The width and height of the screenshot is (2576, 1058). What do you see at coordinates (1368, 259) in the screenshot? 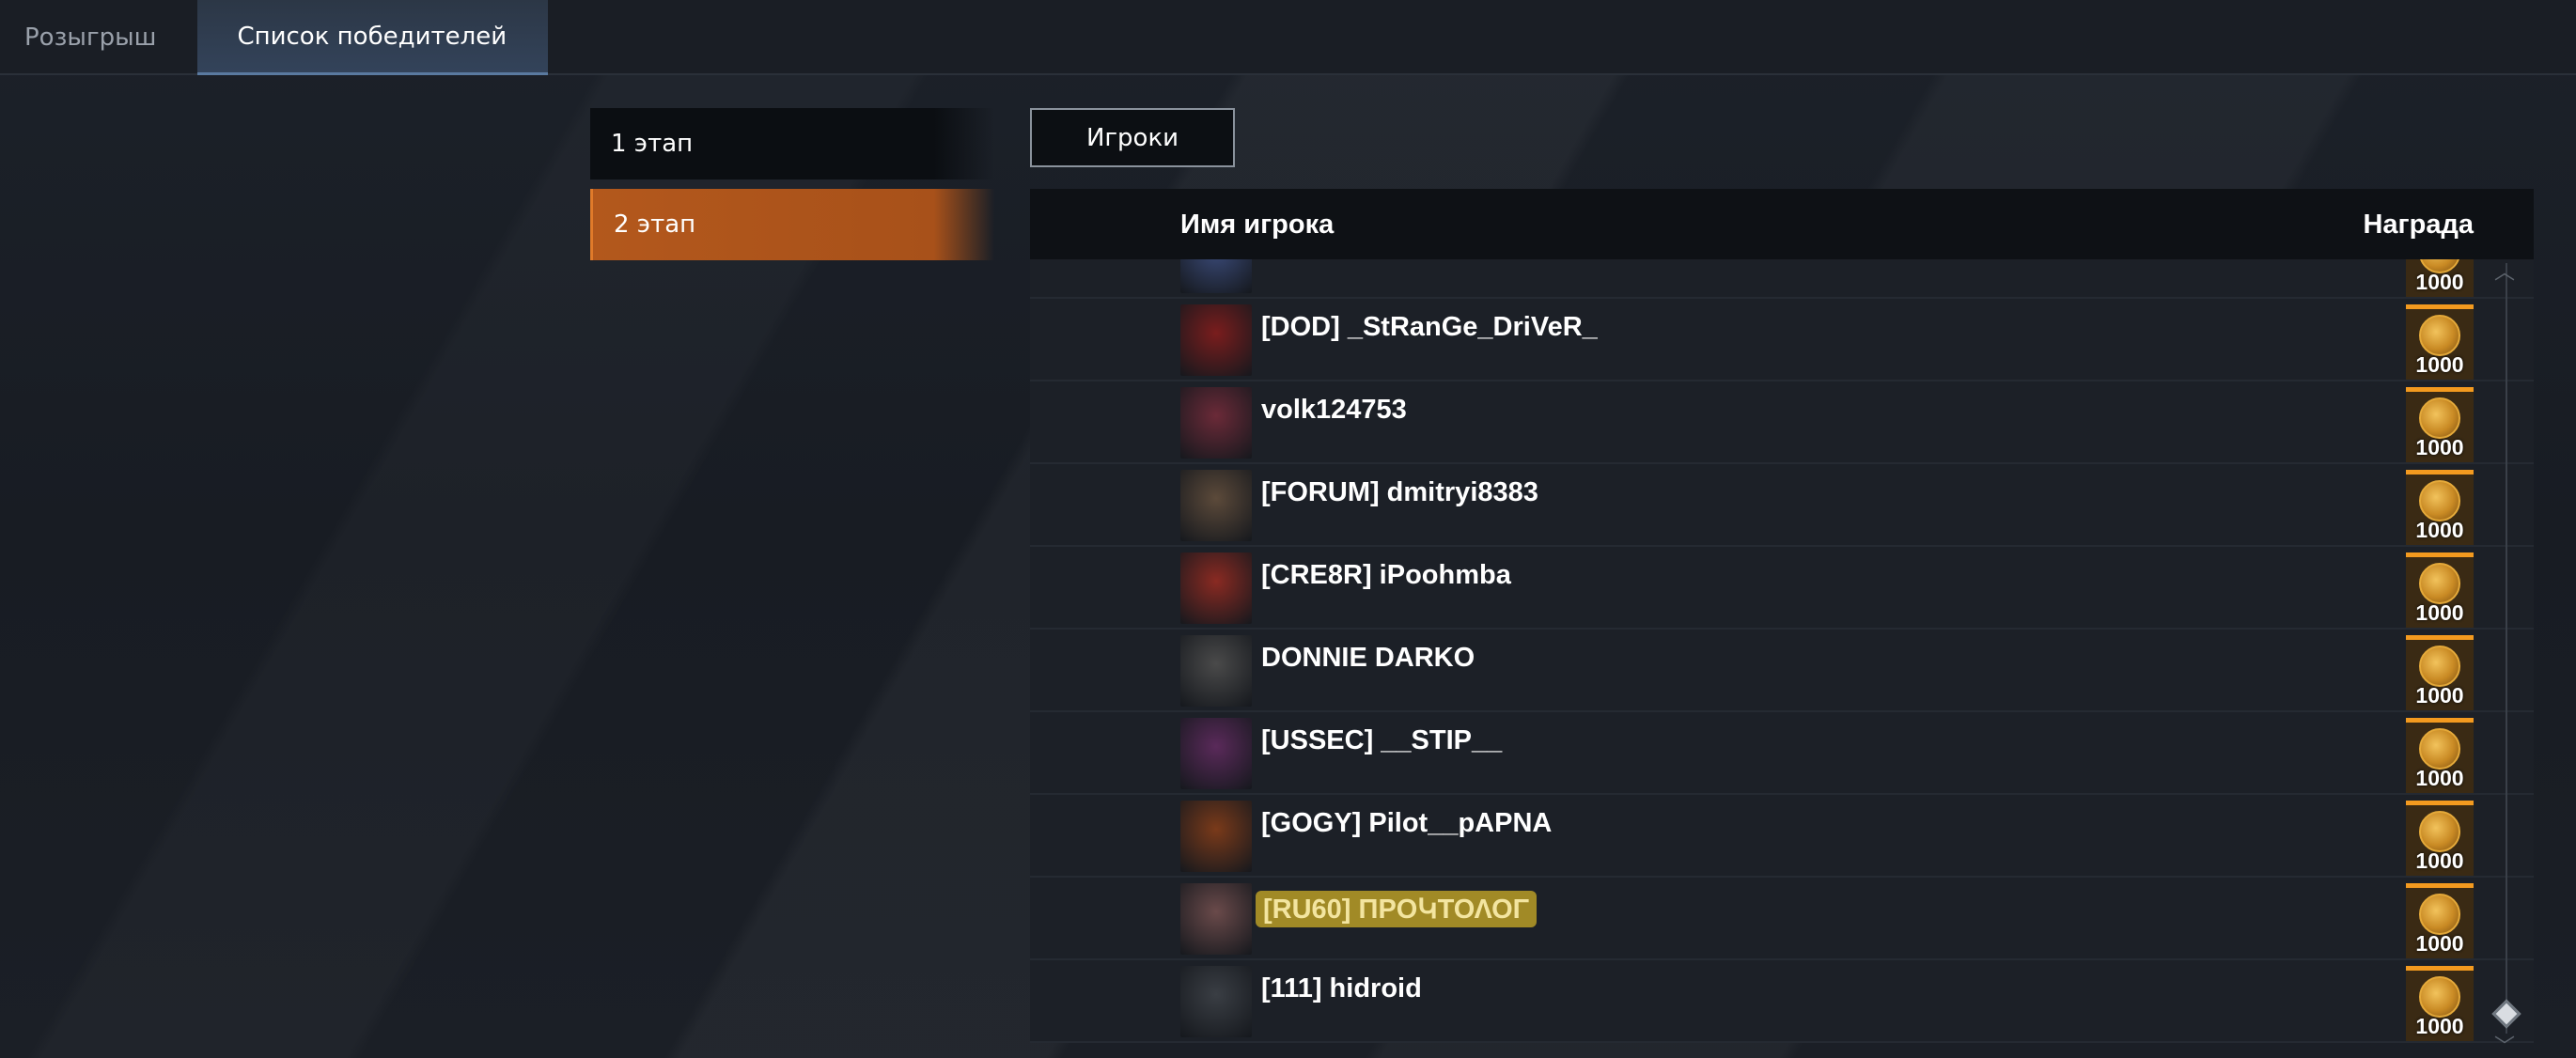
I see `player-name: Black_Jack__D1` at bounding box center [1368, 259].